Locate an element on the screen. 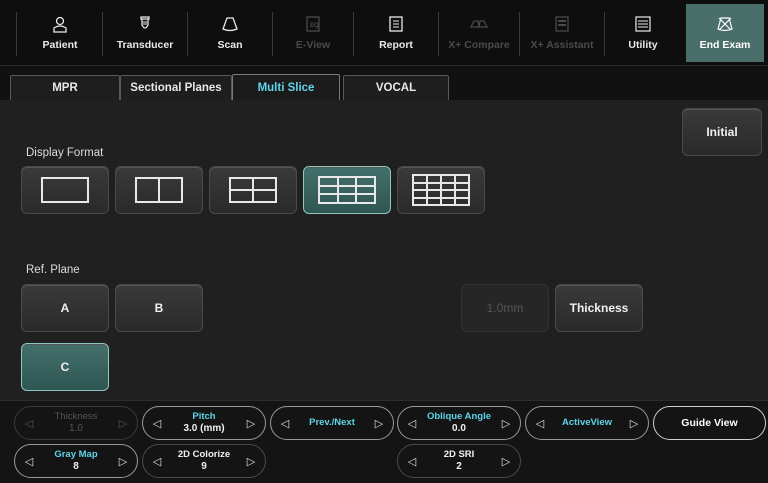  patient-button: Patient is located at coordinates (60, 33).